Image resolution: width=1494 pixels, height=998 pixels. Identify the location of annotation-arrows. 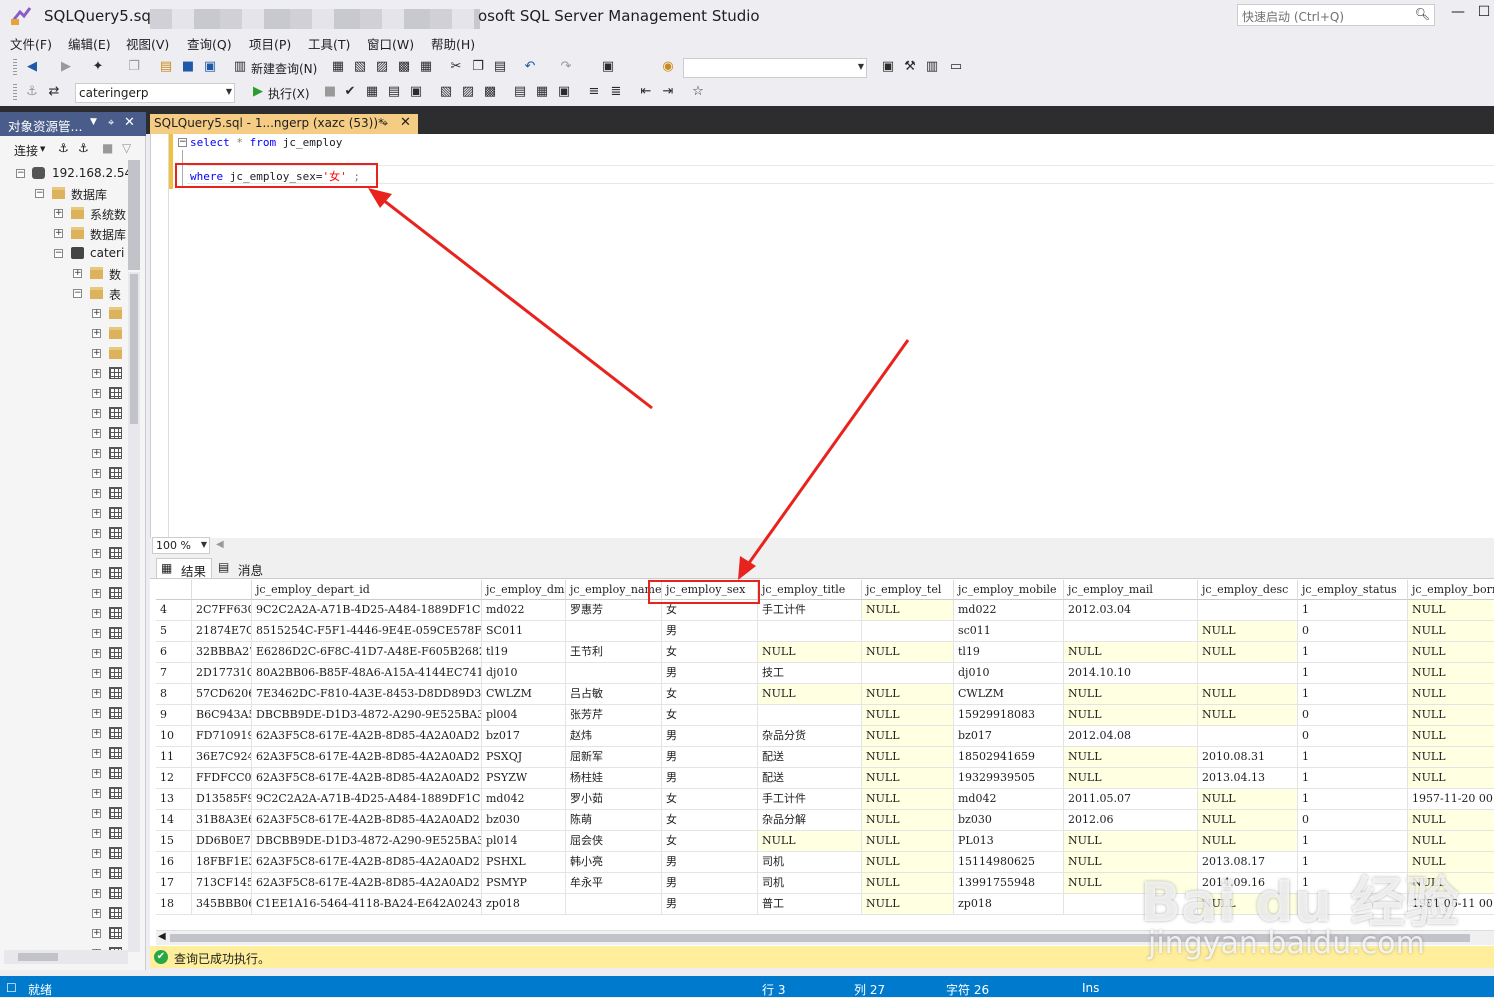
(639, 384).